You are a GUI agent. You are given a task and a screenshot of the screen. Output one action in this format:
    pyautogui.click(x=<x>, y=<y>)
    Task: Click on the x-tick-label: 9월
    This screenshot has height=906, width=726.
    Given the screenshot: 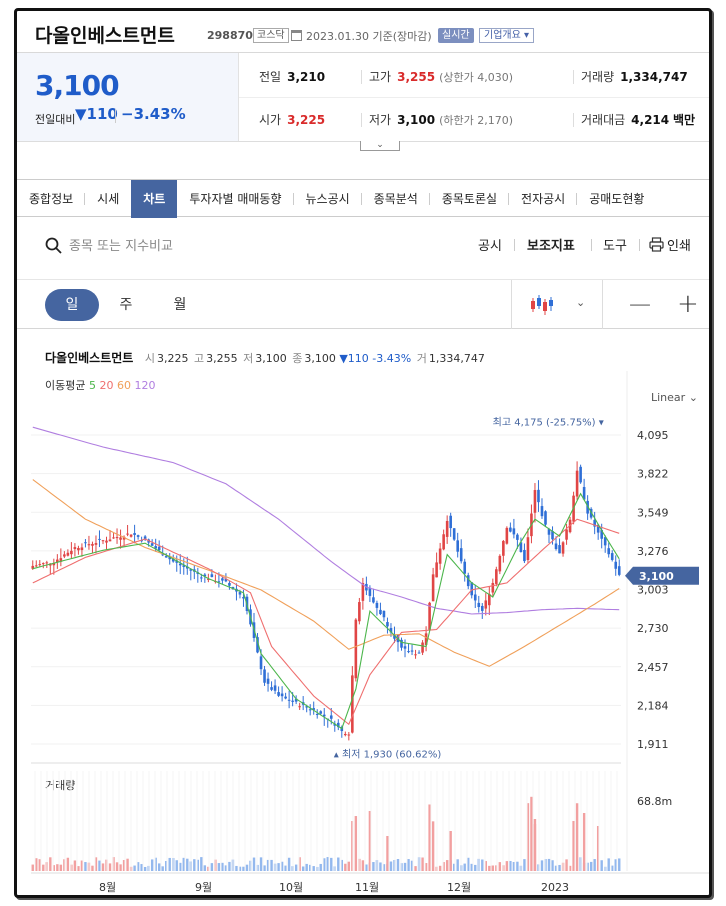 What is the action you would take?
    pyautogui.click(x=203, y=887)
    